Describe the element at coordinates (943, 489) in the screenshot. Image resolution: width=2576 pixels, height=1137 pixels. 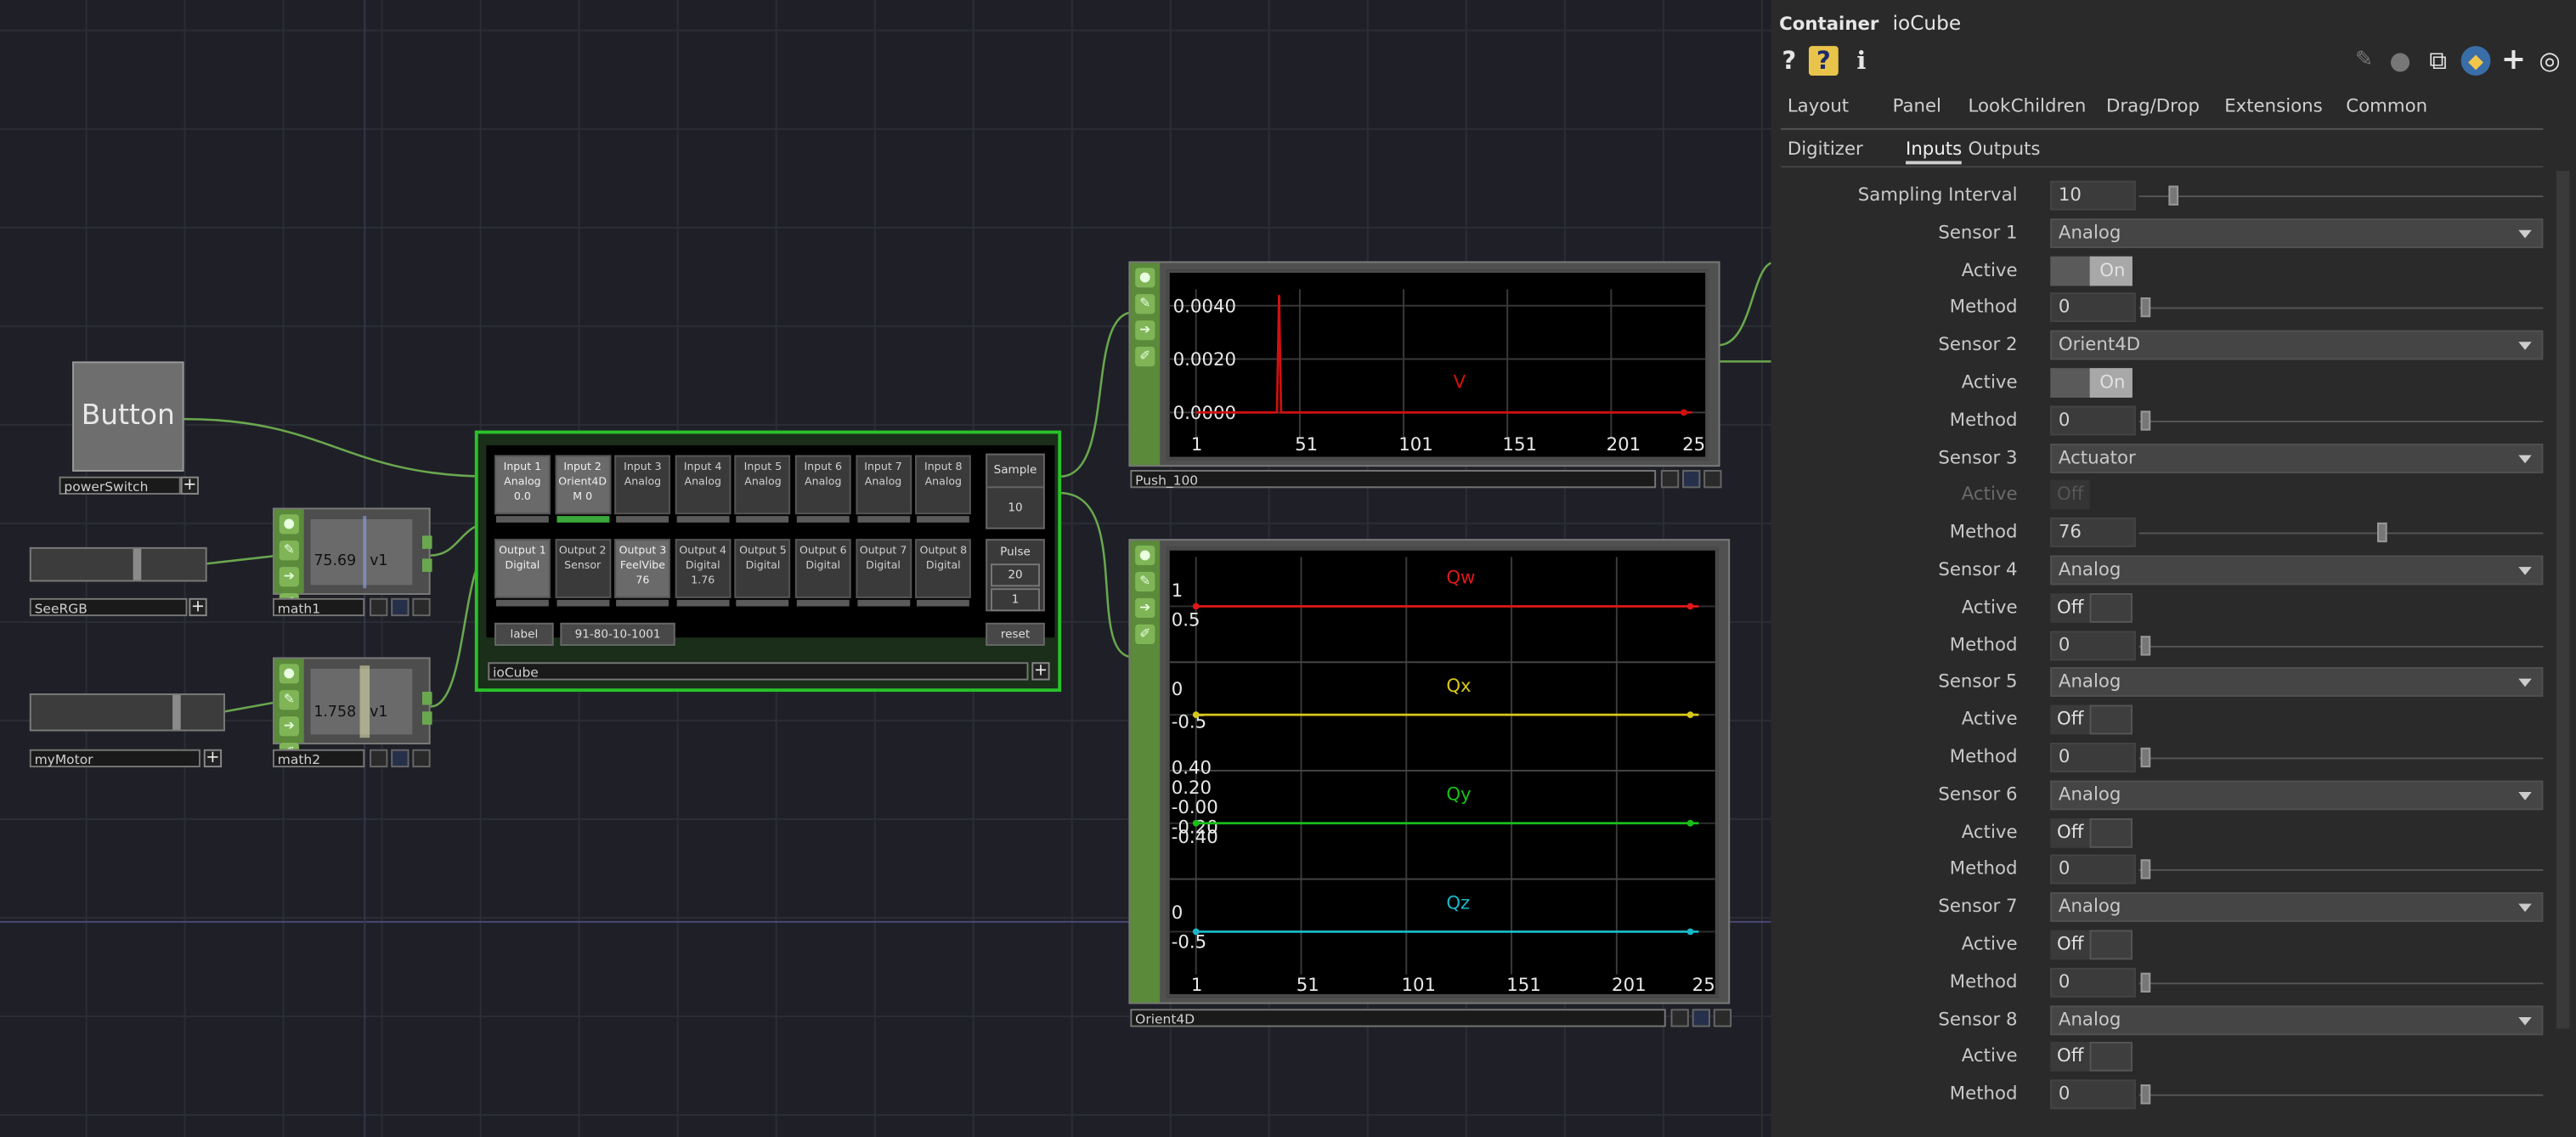
I see `input-cell-8: Input 8 Analog` at that location.